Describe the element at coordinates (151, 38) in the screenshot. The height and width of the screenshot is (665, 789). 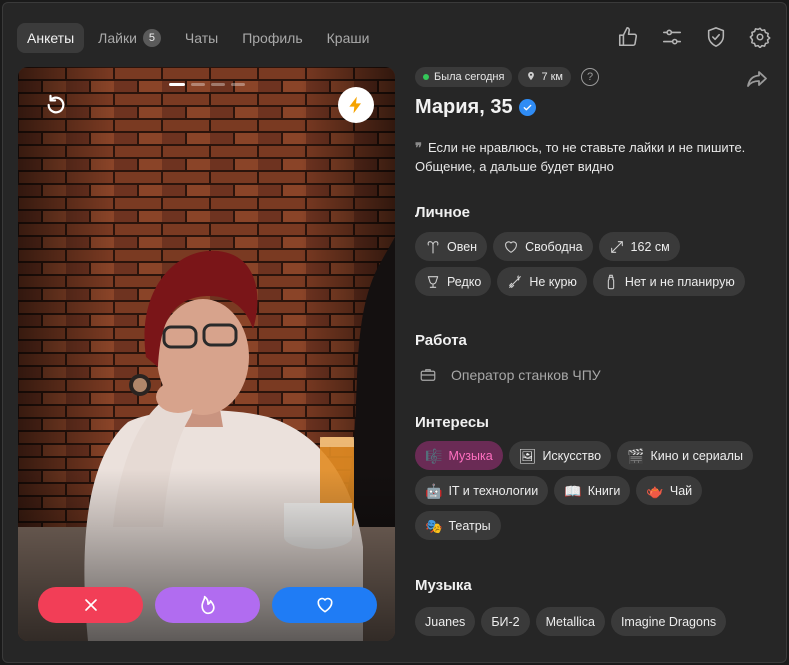
I see `likes-count-badge: 5` at that location.